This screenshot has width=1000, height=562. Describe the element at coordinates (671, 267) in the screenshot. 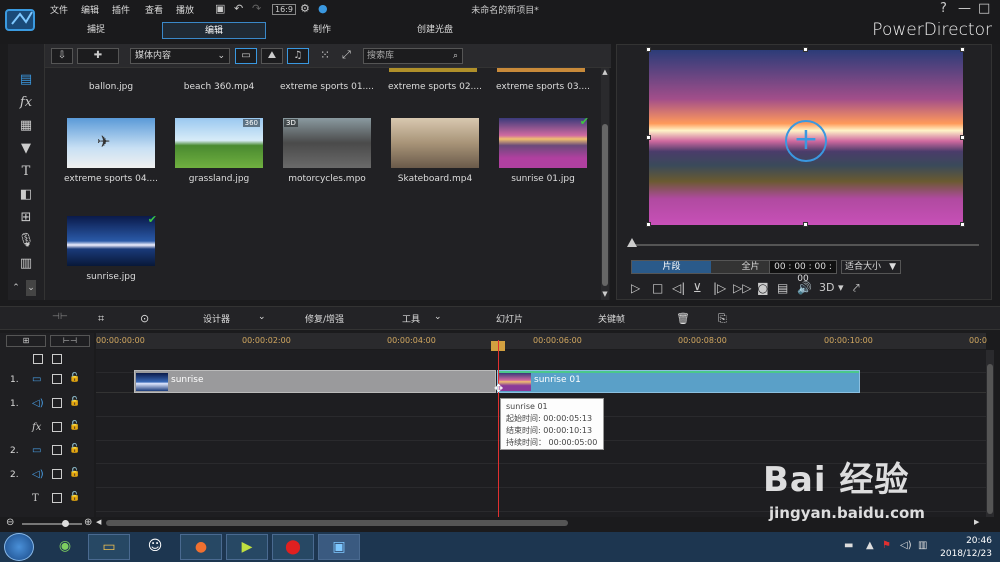

I see `clip-mode-button: 片段` at that location.